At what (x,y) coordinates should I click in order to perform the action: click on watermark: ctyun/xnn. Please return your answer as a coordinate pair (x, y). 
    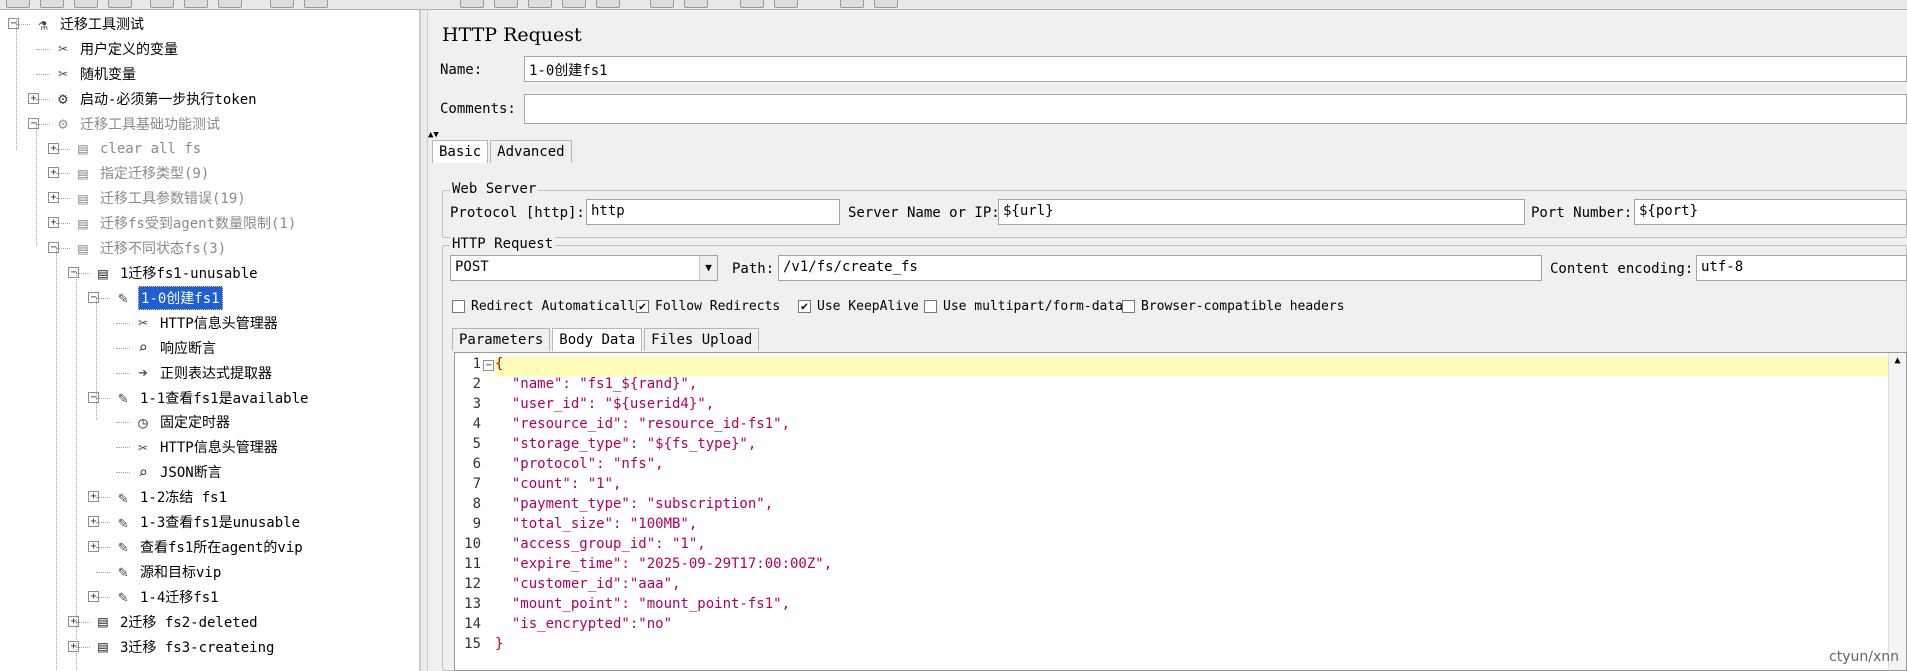
    Looking at the image, I should click on (1864, 657).